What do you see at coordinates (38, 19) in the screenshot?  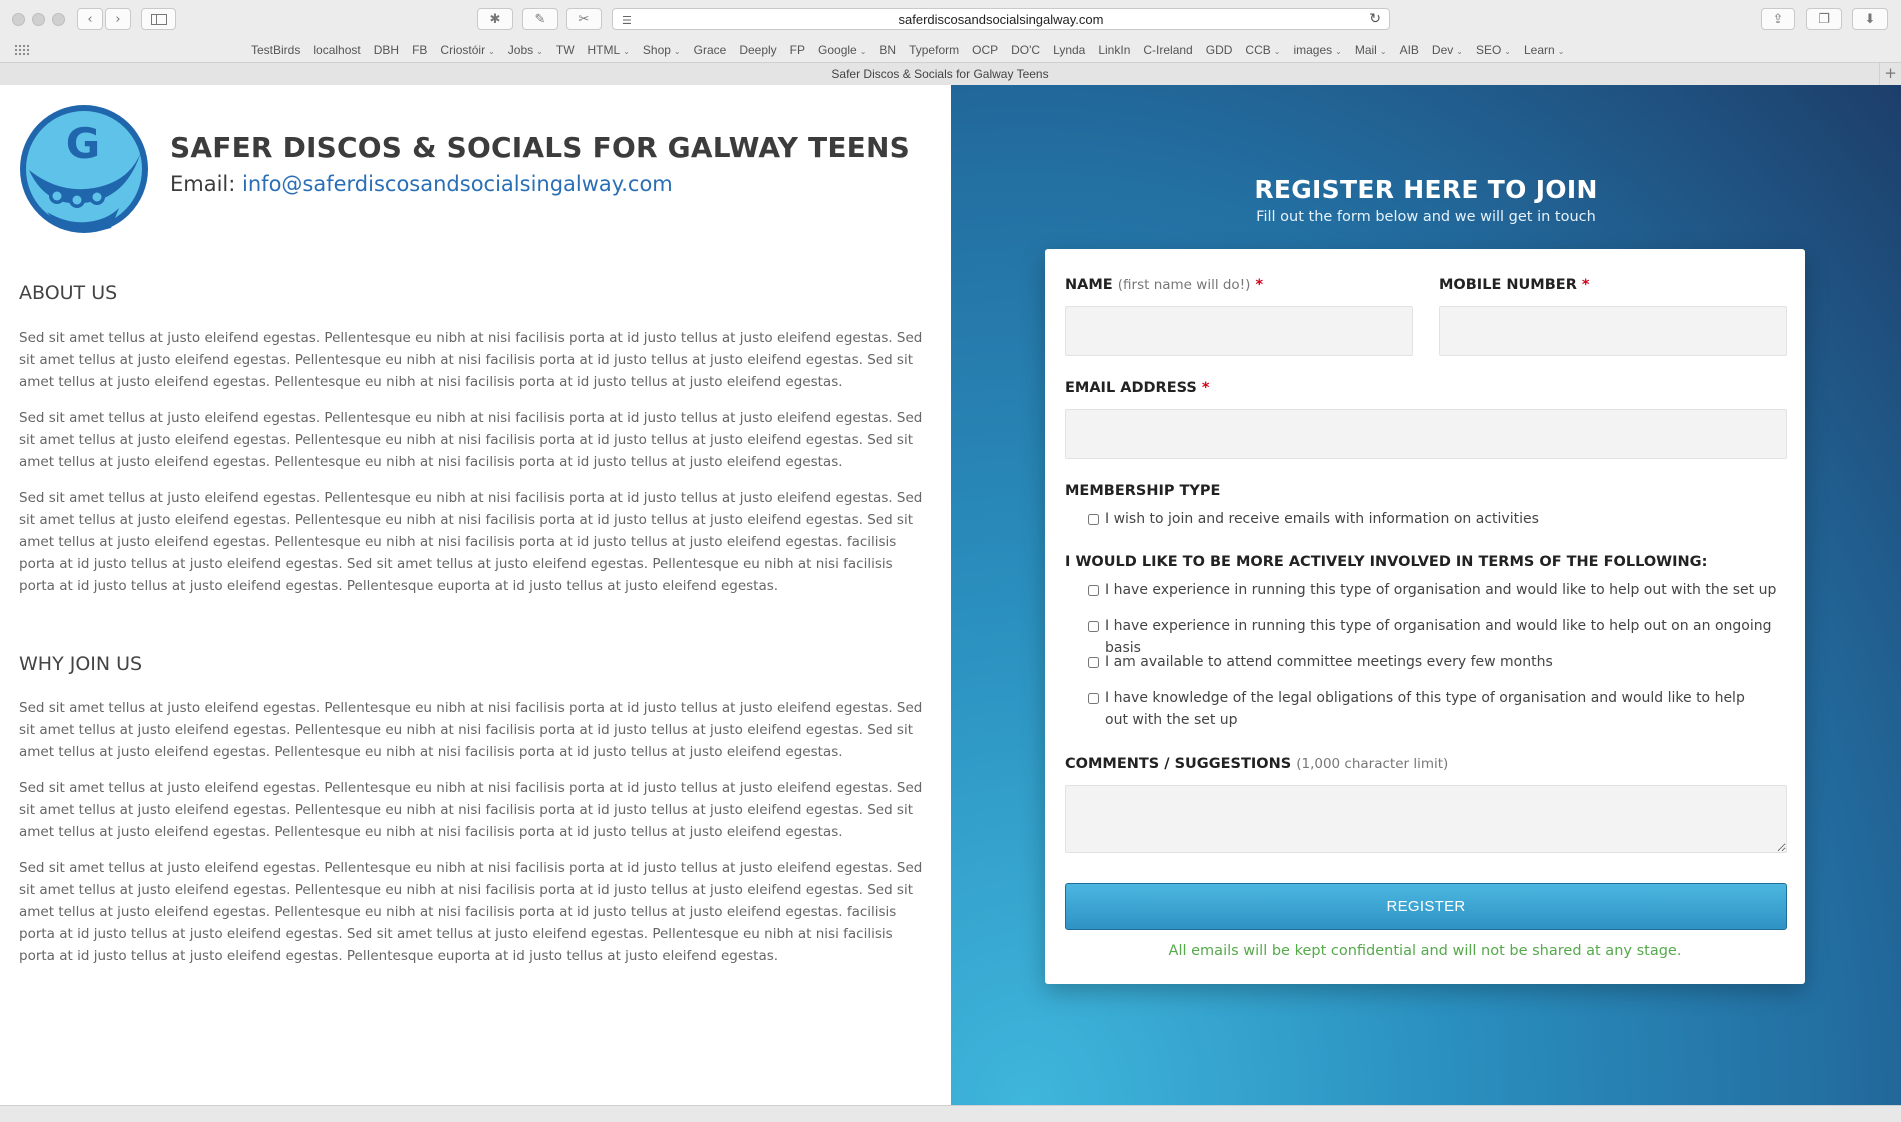 I see `minimize-window-icon` at bounding box center [38, 19].